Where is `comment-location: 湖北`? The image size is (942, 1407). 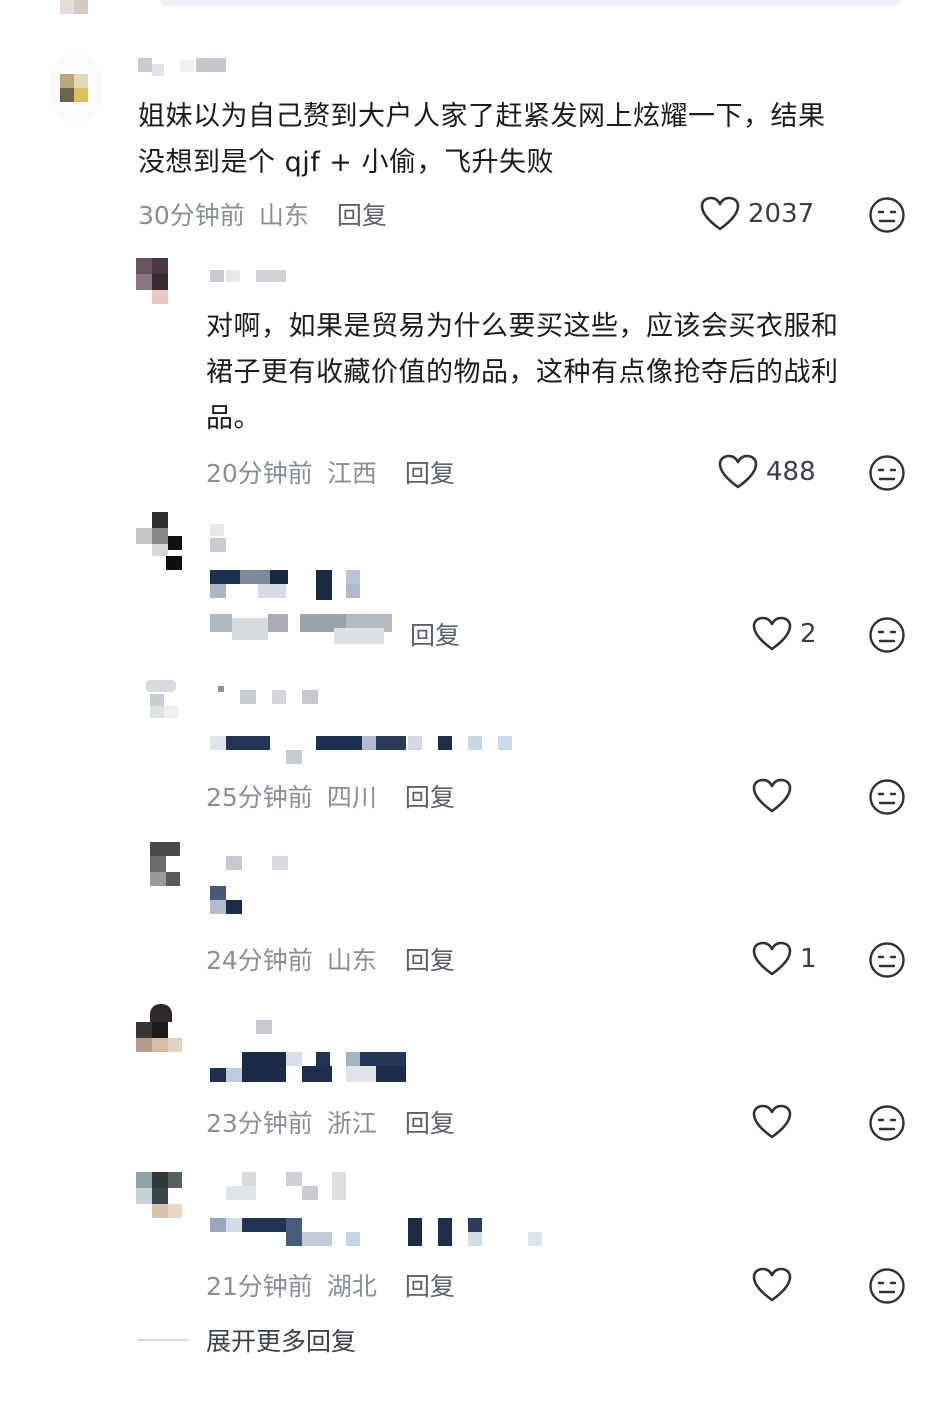
comment-location: 湖北 is located at coordinates (351, 1286).